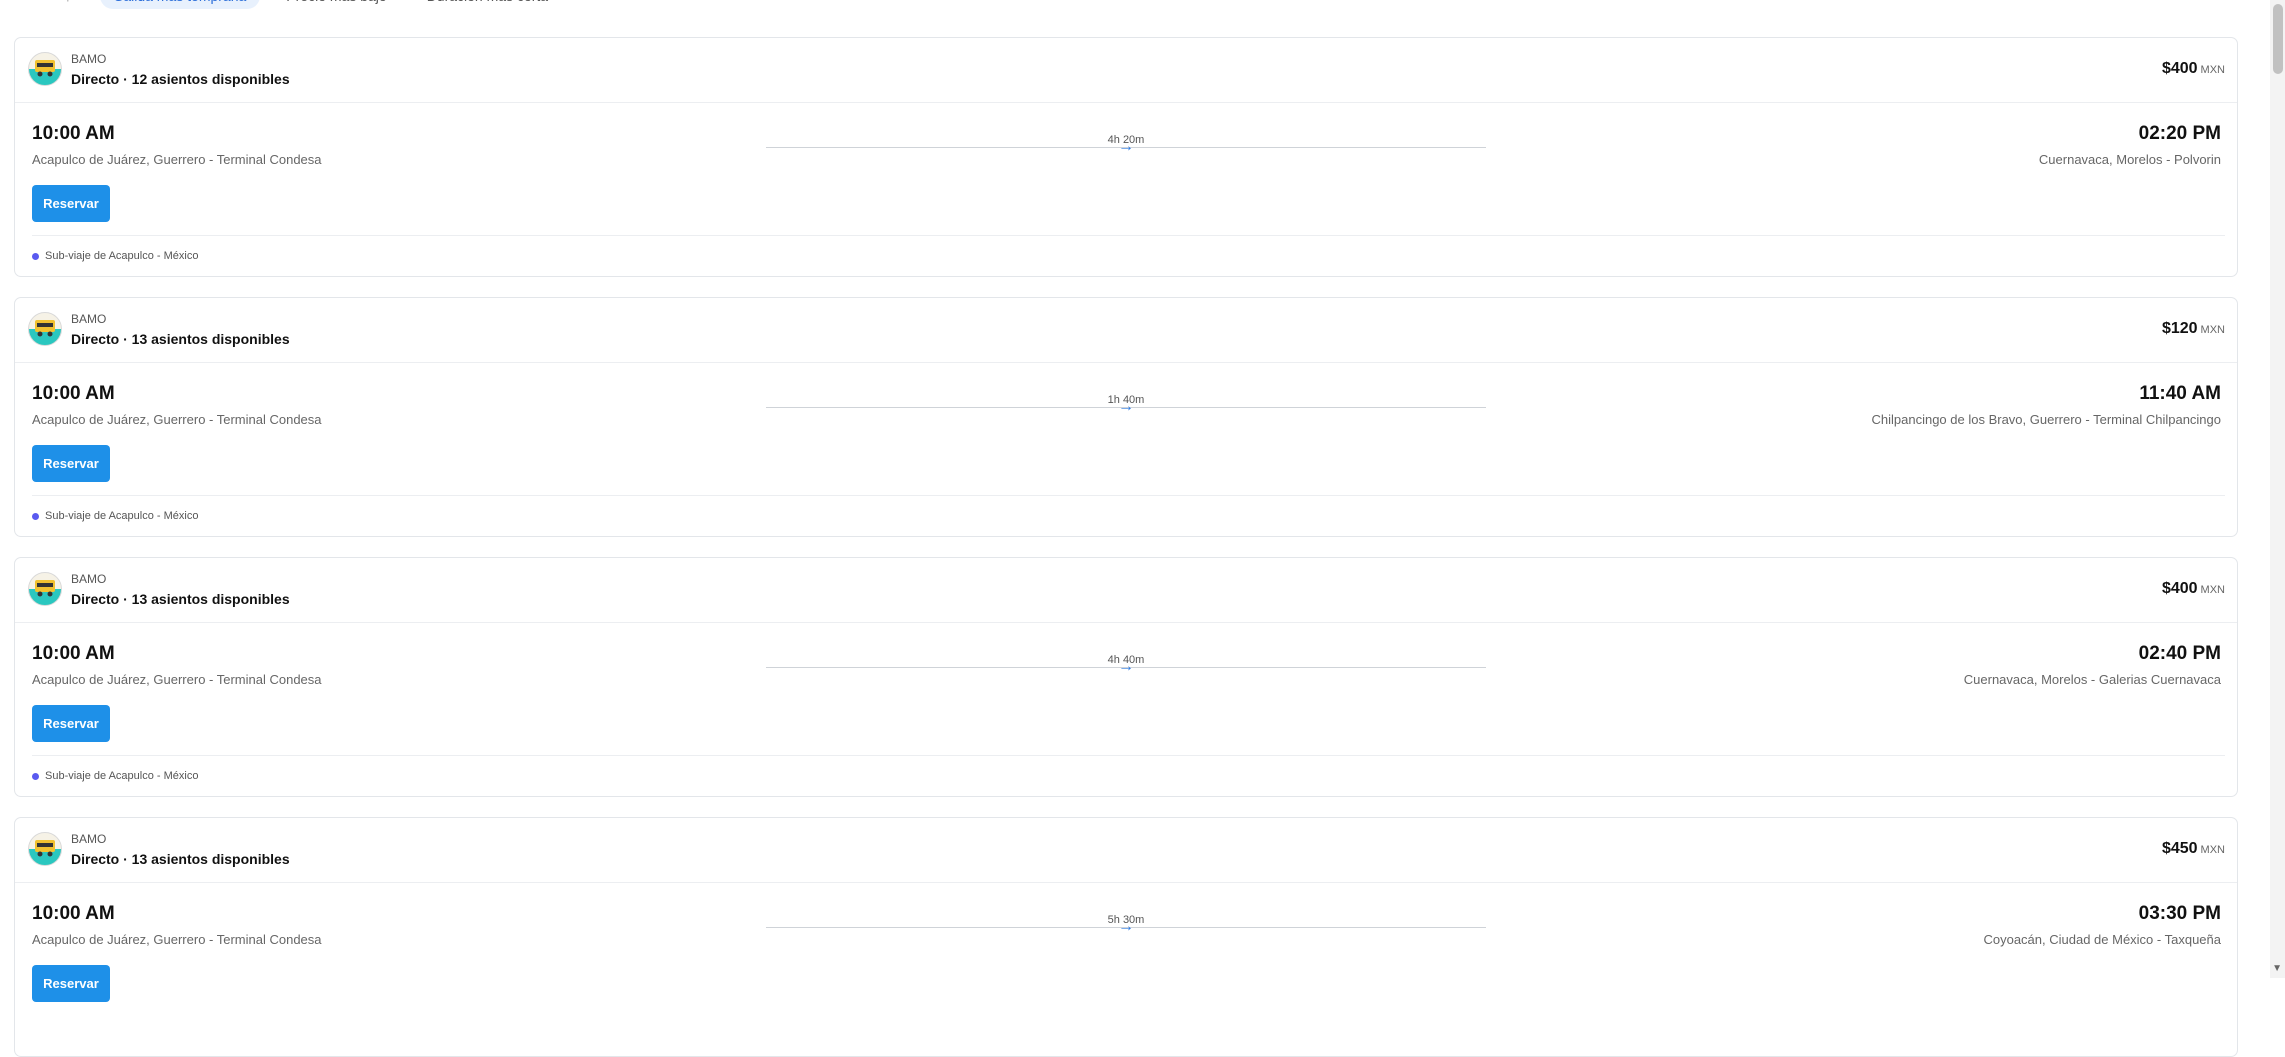 The image size is (2285, 1057). Describe the element at coordinates (336, 4) in the screenshot. I see `sort-option-cheapest: Precio más bajo` at that location.